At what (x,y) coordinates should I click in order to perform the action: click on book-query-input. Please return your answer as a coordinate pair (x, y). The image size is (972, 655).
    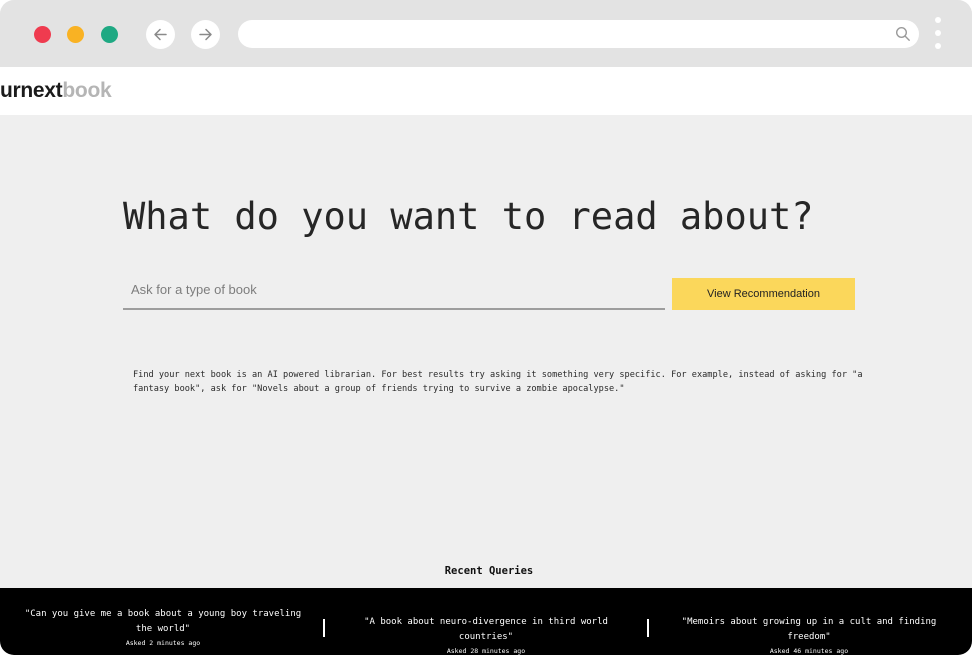
    Looking at the image, I should click on (394, 292).